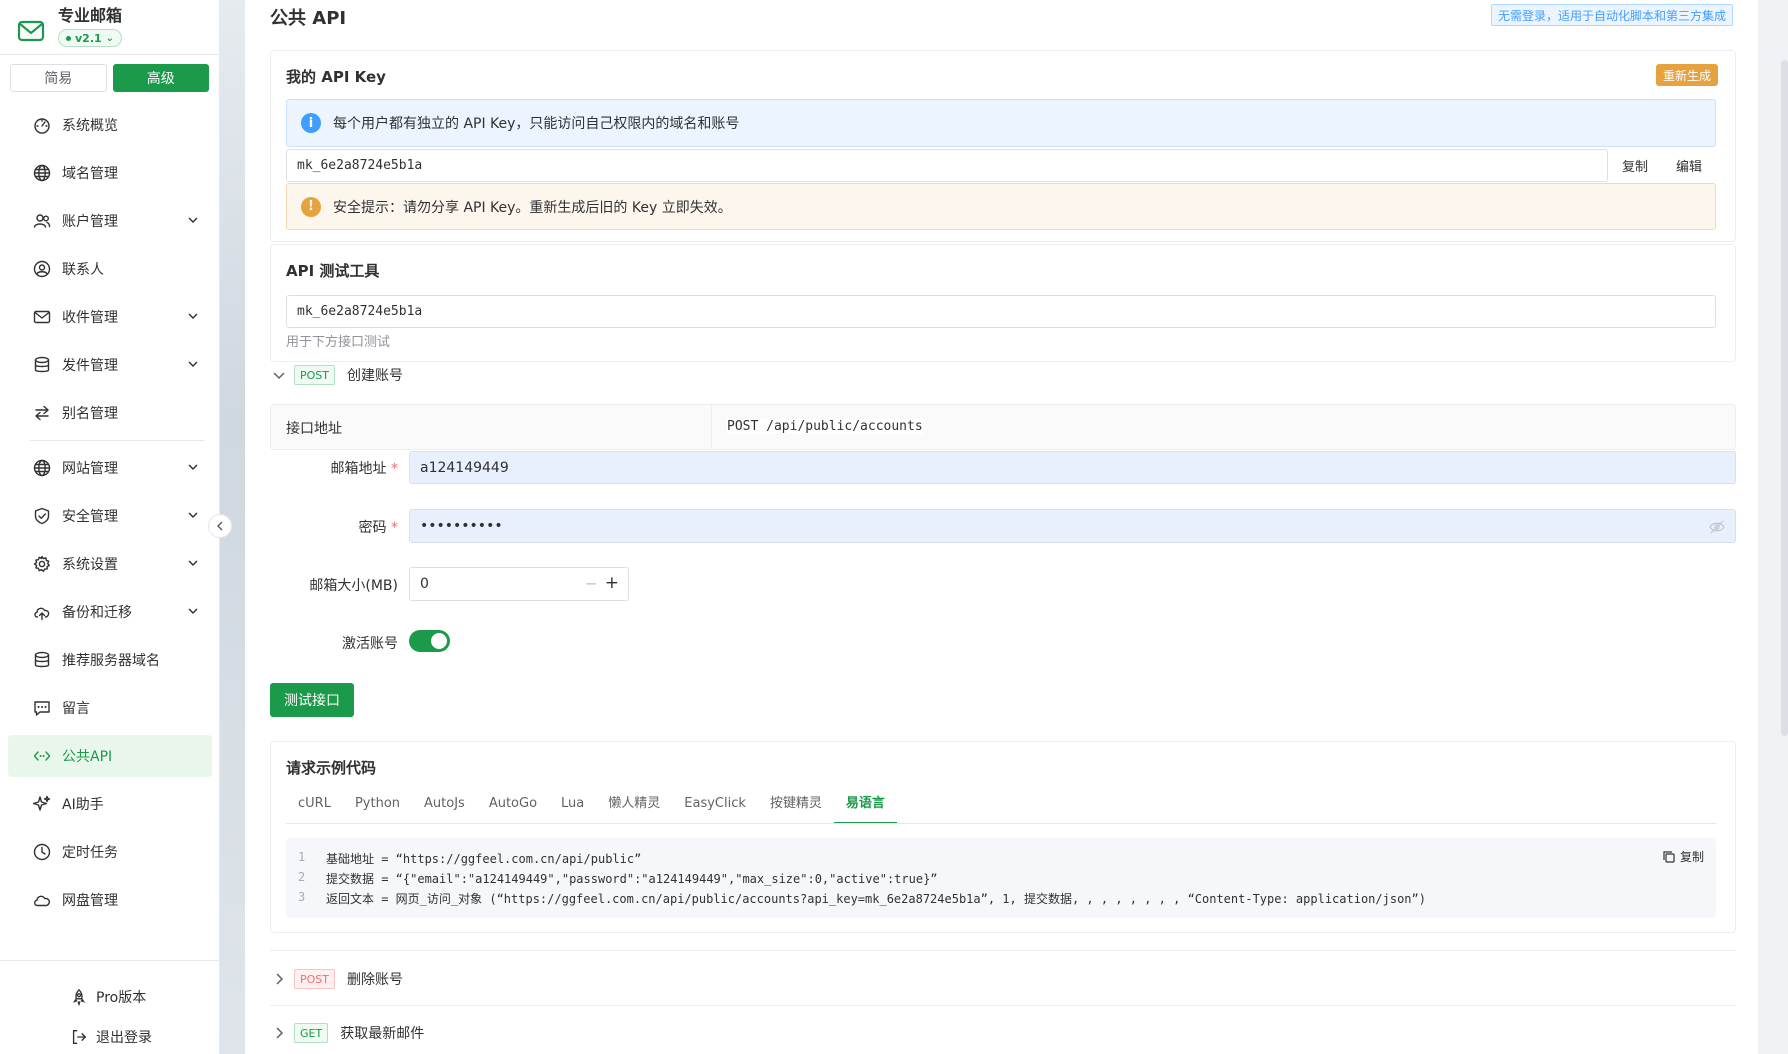 The image size is (1788, 1054). Describe the element at coordinates (42, 708) in the screenshot. I see `message-icon` at that location.